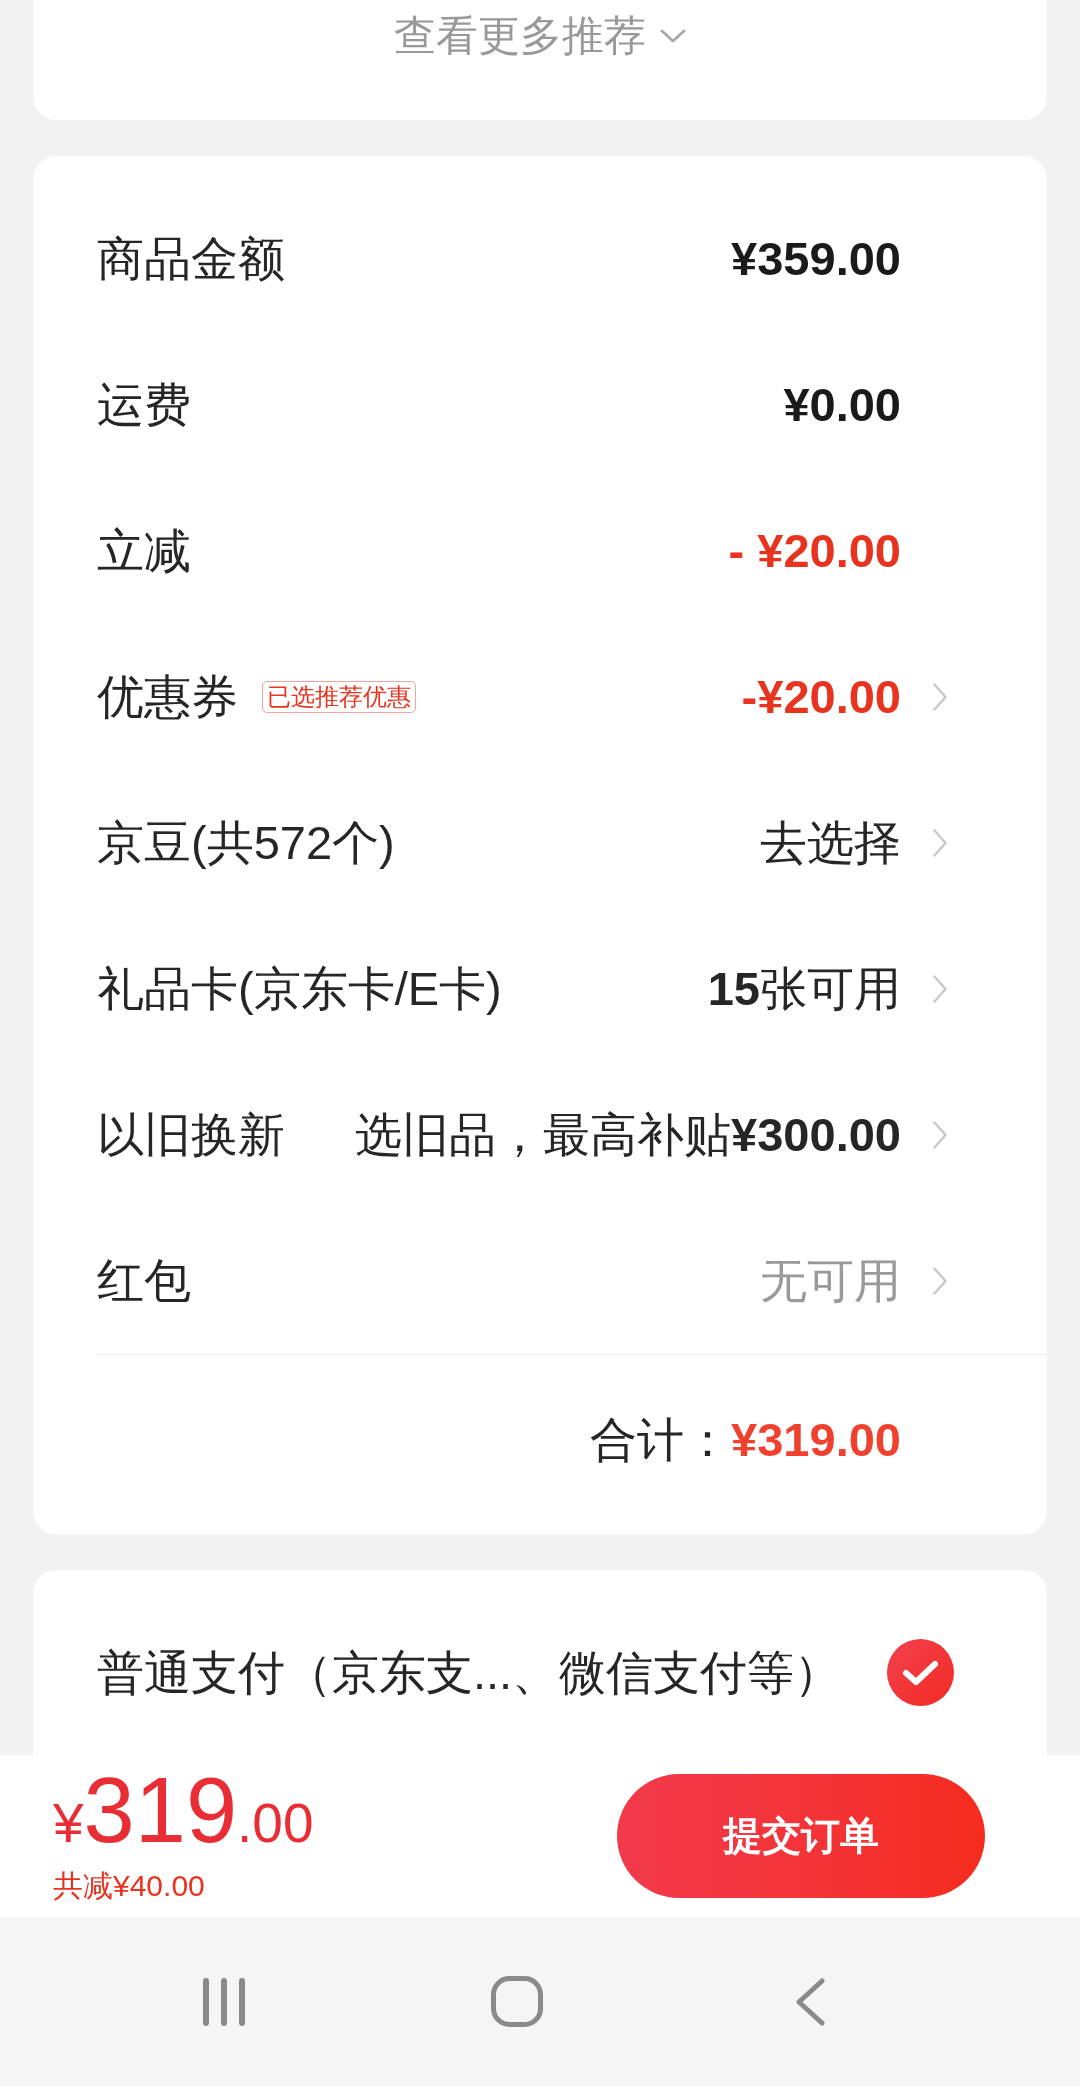 The width and height of the screenshot is (1080, 2086). What do you see at coordinates (191, 1135) in the screenshot?
I see `row-label: 以旧换新` at bounding box center [191, 1135].